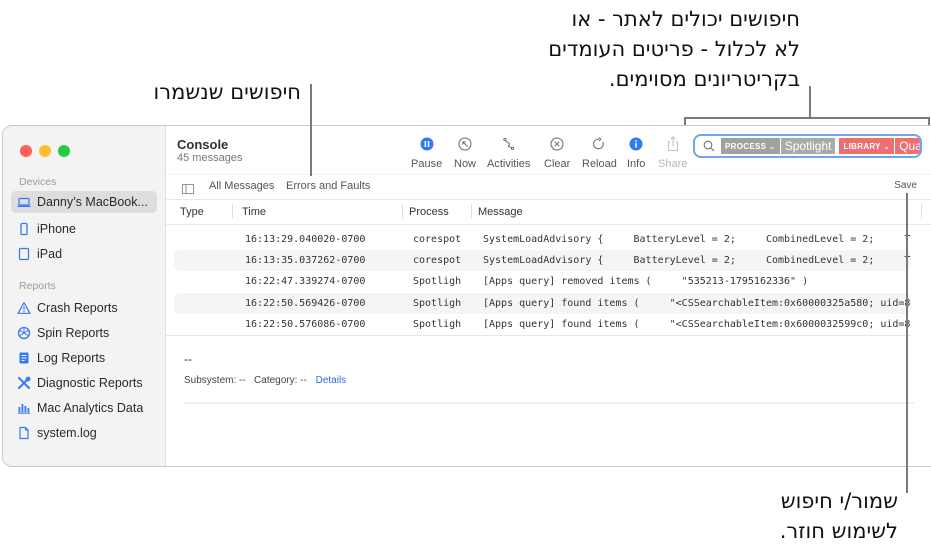 The image size is (931, 548). I want to click on file-icon, so click(24, 433).